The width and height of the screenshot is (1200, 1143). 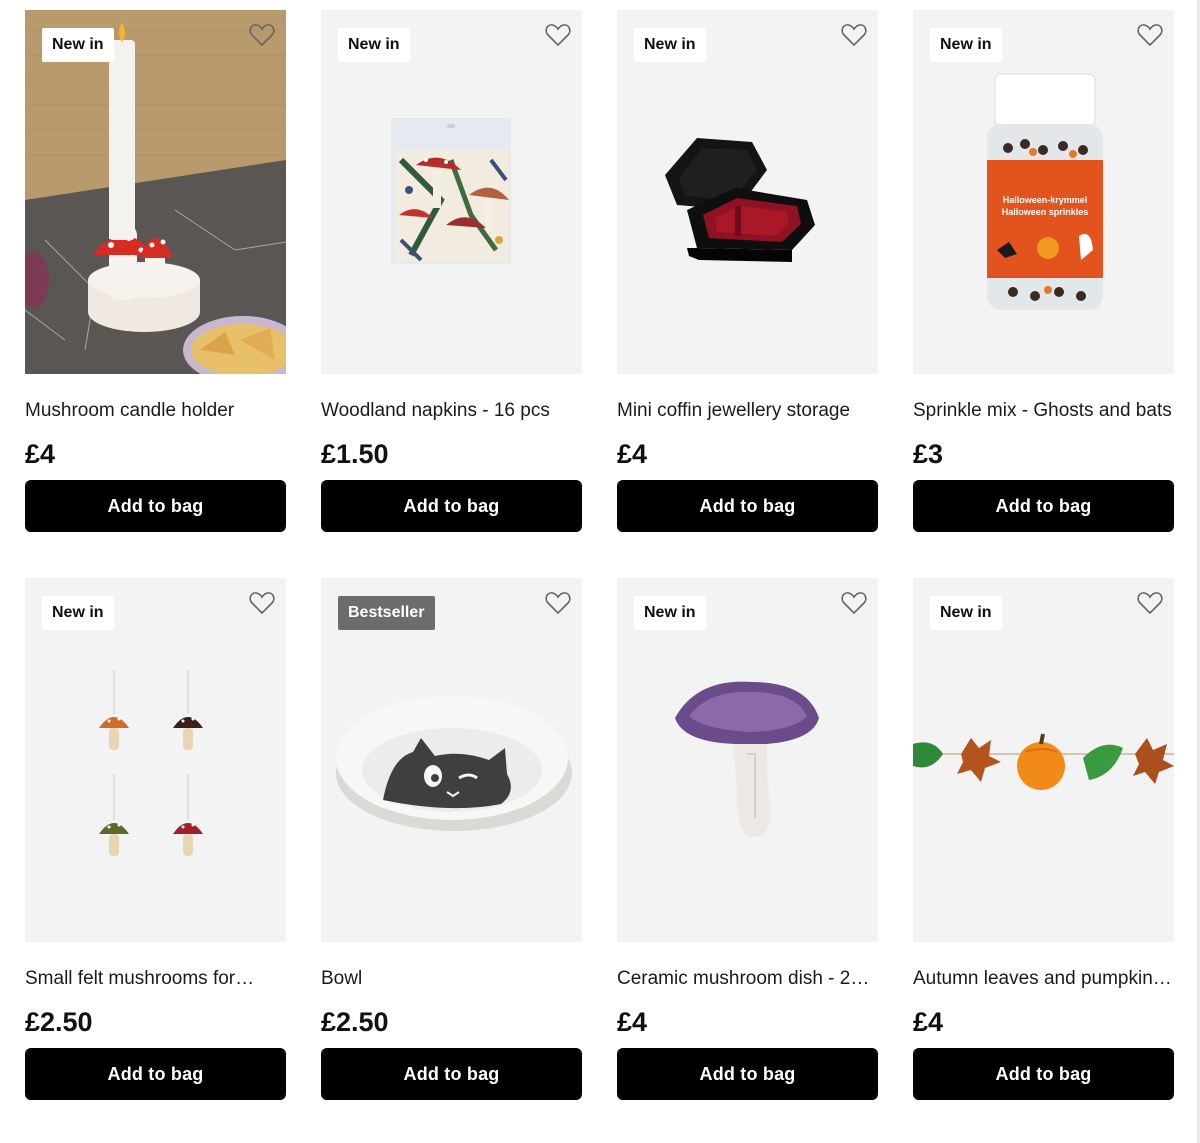 I want to click on product-title: Mushroom candle holder, so click(x=155, y=411).